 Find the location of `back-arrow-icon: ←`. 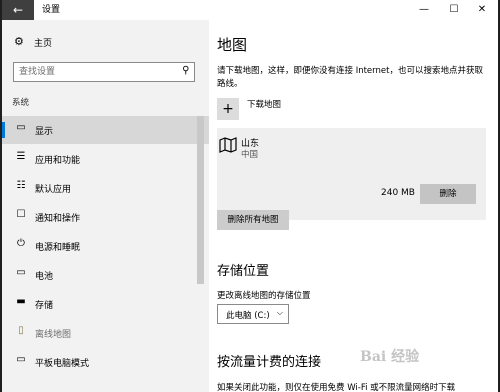

back-arrow-icon: ← is located at coordinates (18, 10).